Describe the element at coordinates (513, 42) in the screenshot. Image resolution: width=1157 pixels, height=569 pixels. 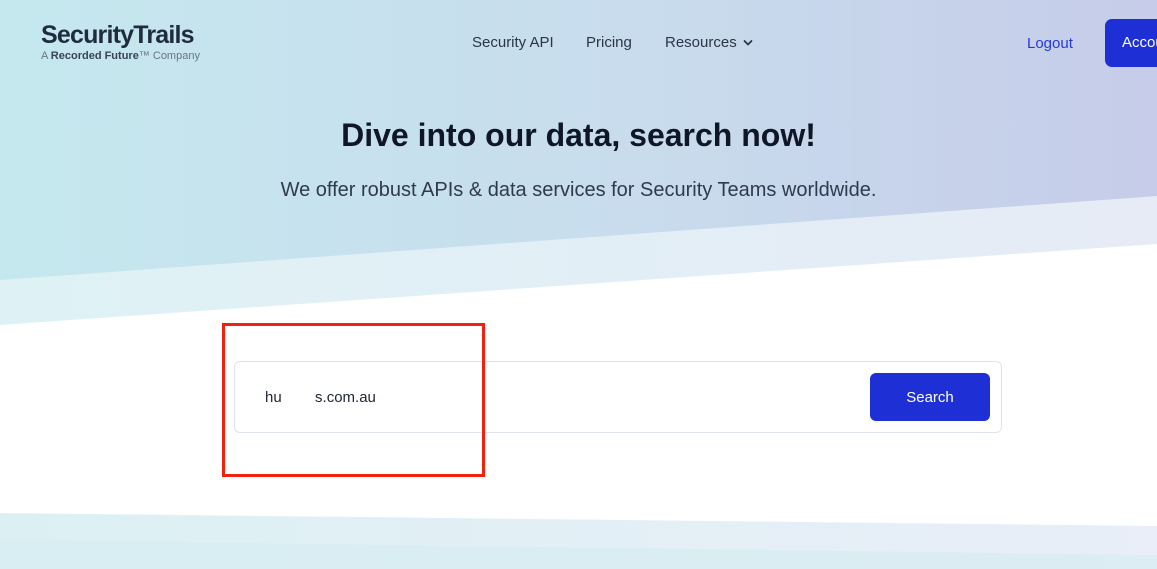
I see `nav-security-api: Security API` at that location.